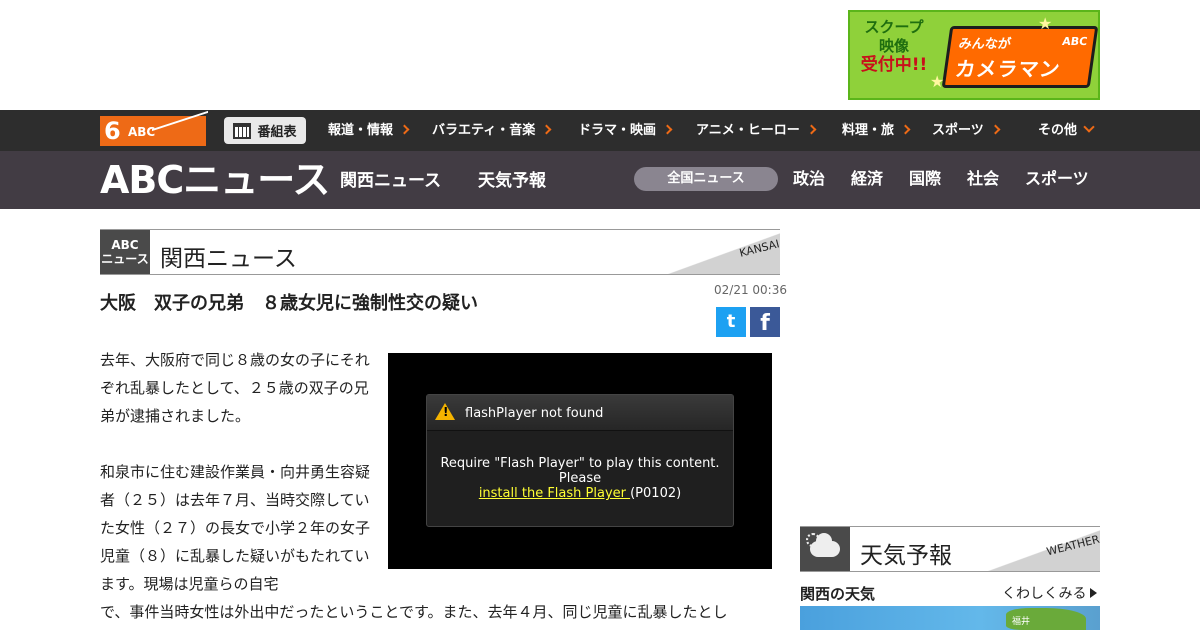 Image resolution: width=1200 pixels, height=630 pixels. What do you see at coordinates (983, 179) in the screenshot?
I see `nav-society: 社会` at bounding box center [983, 179].